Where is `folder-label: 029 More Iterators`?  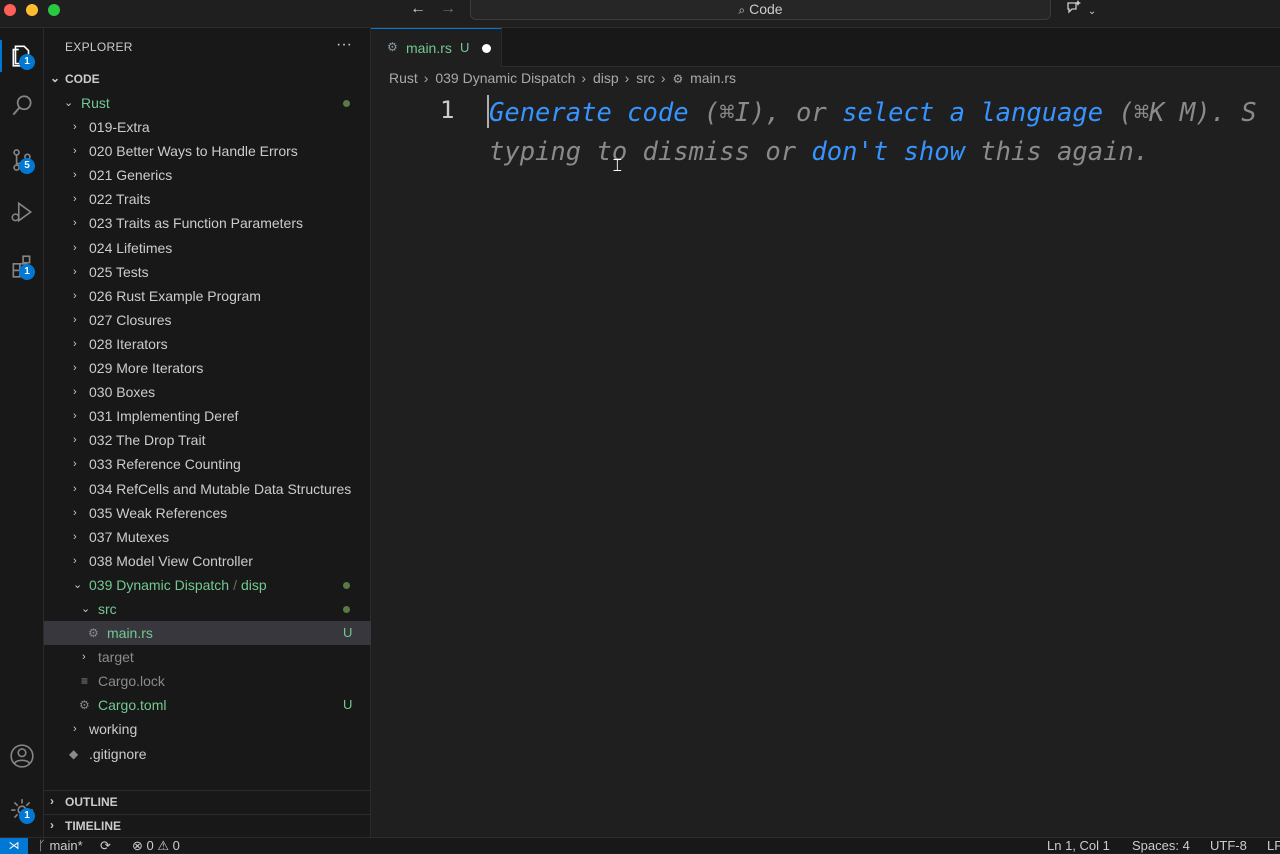
folder-label: 029 More Iterators is located at coordinates (146, 368).